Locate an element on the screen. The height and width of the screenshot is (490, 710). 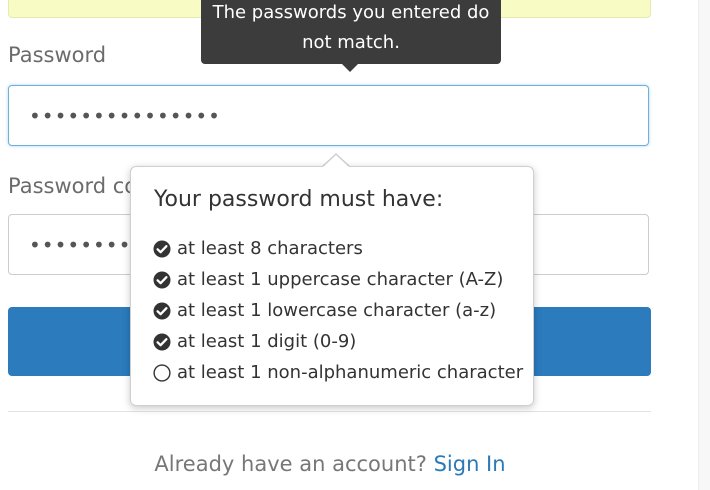
requirement-item: at least 1 lowercase character (a-z) is located at coordinates (338, 310).